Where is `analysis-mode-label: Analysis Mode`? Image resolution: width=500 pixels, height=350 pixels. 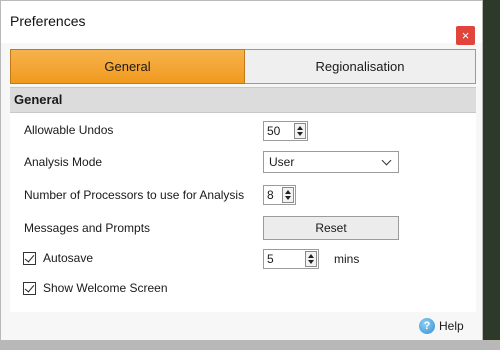 analysis-mode-label: Analysis Mode is located at coordinates (63, 162).